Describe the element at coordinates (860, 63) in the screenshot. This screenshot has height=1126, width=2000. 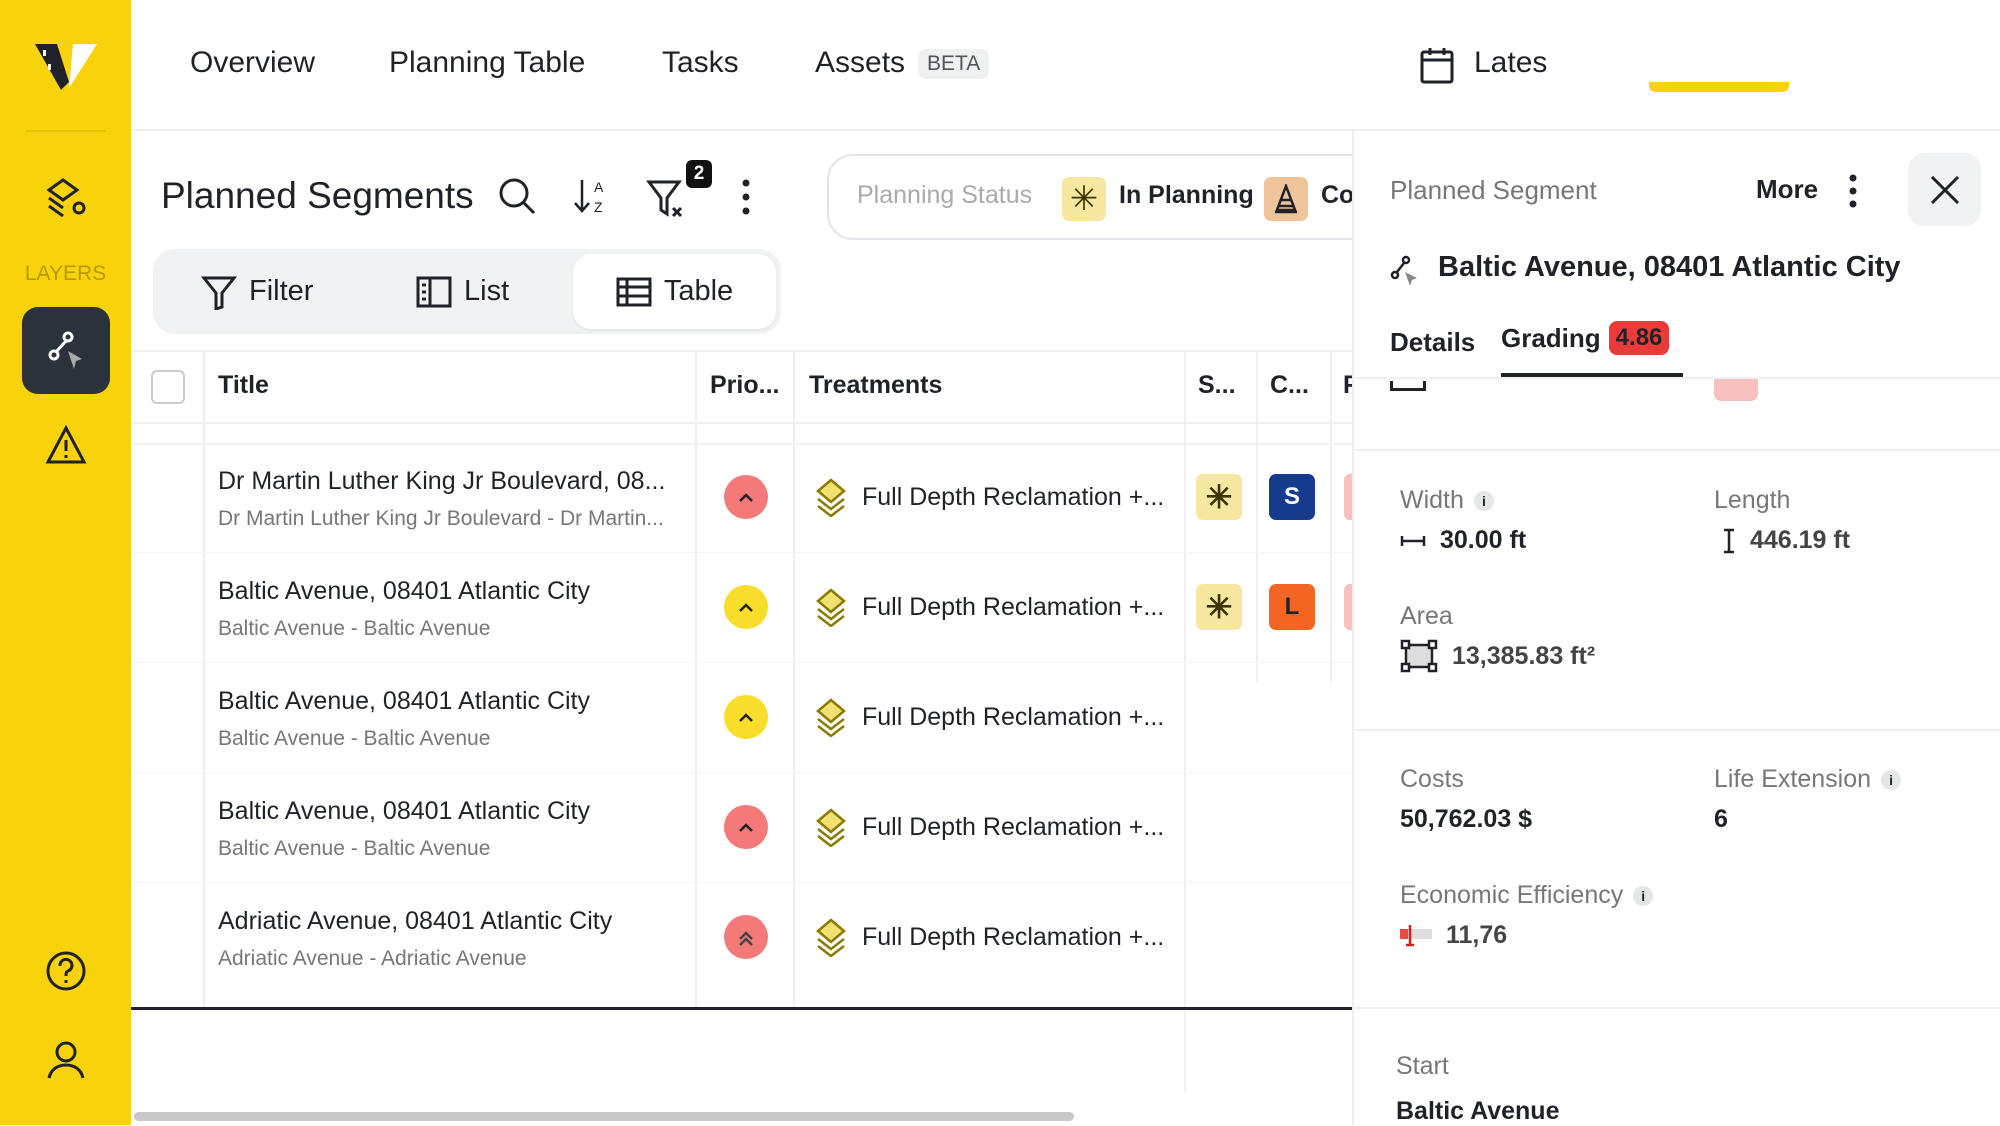
I see `nav-assets: Assets` at that location.